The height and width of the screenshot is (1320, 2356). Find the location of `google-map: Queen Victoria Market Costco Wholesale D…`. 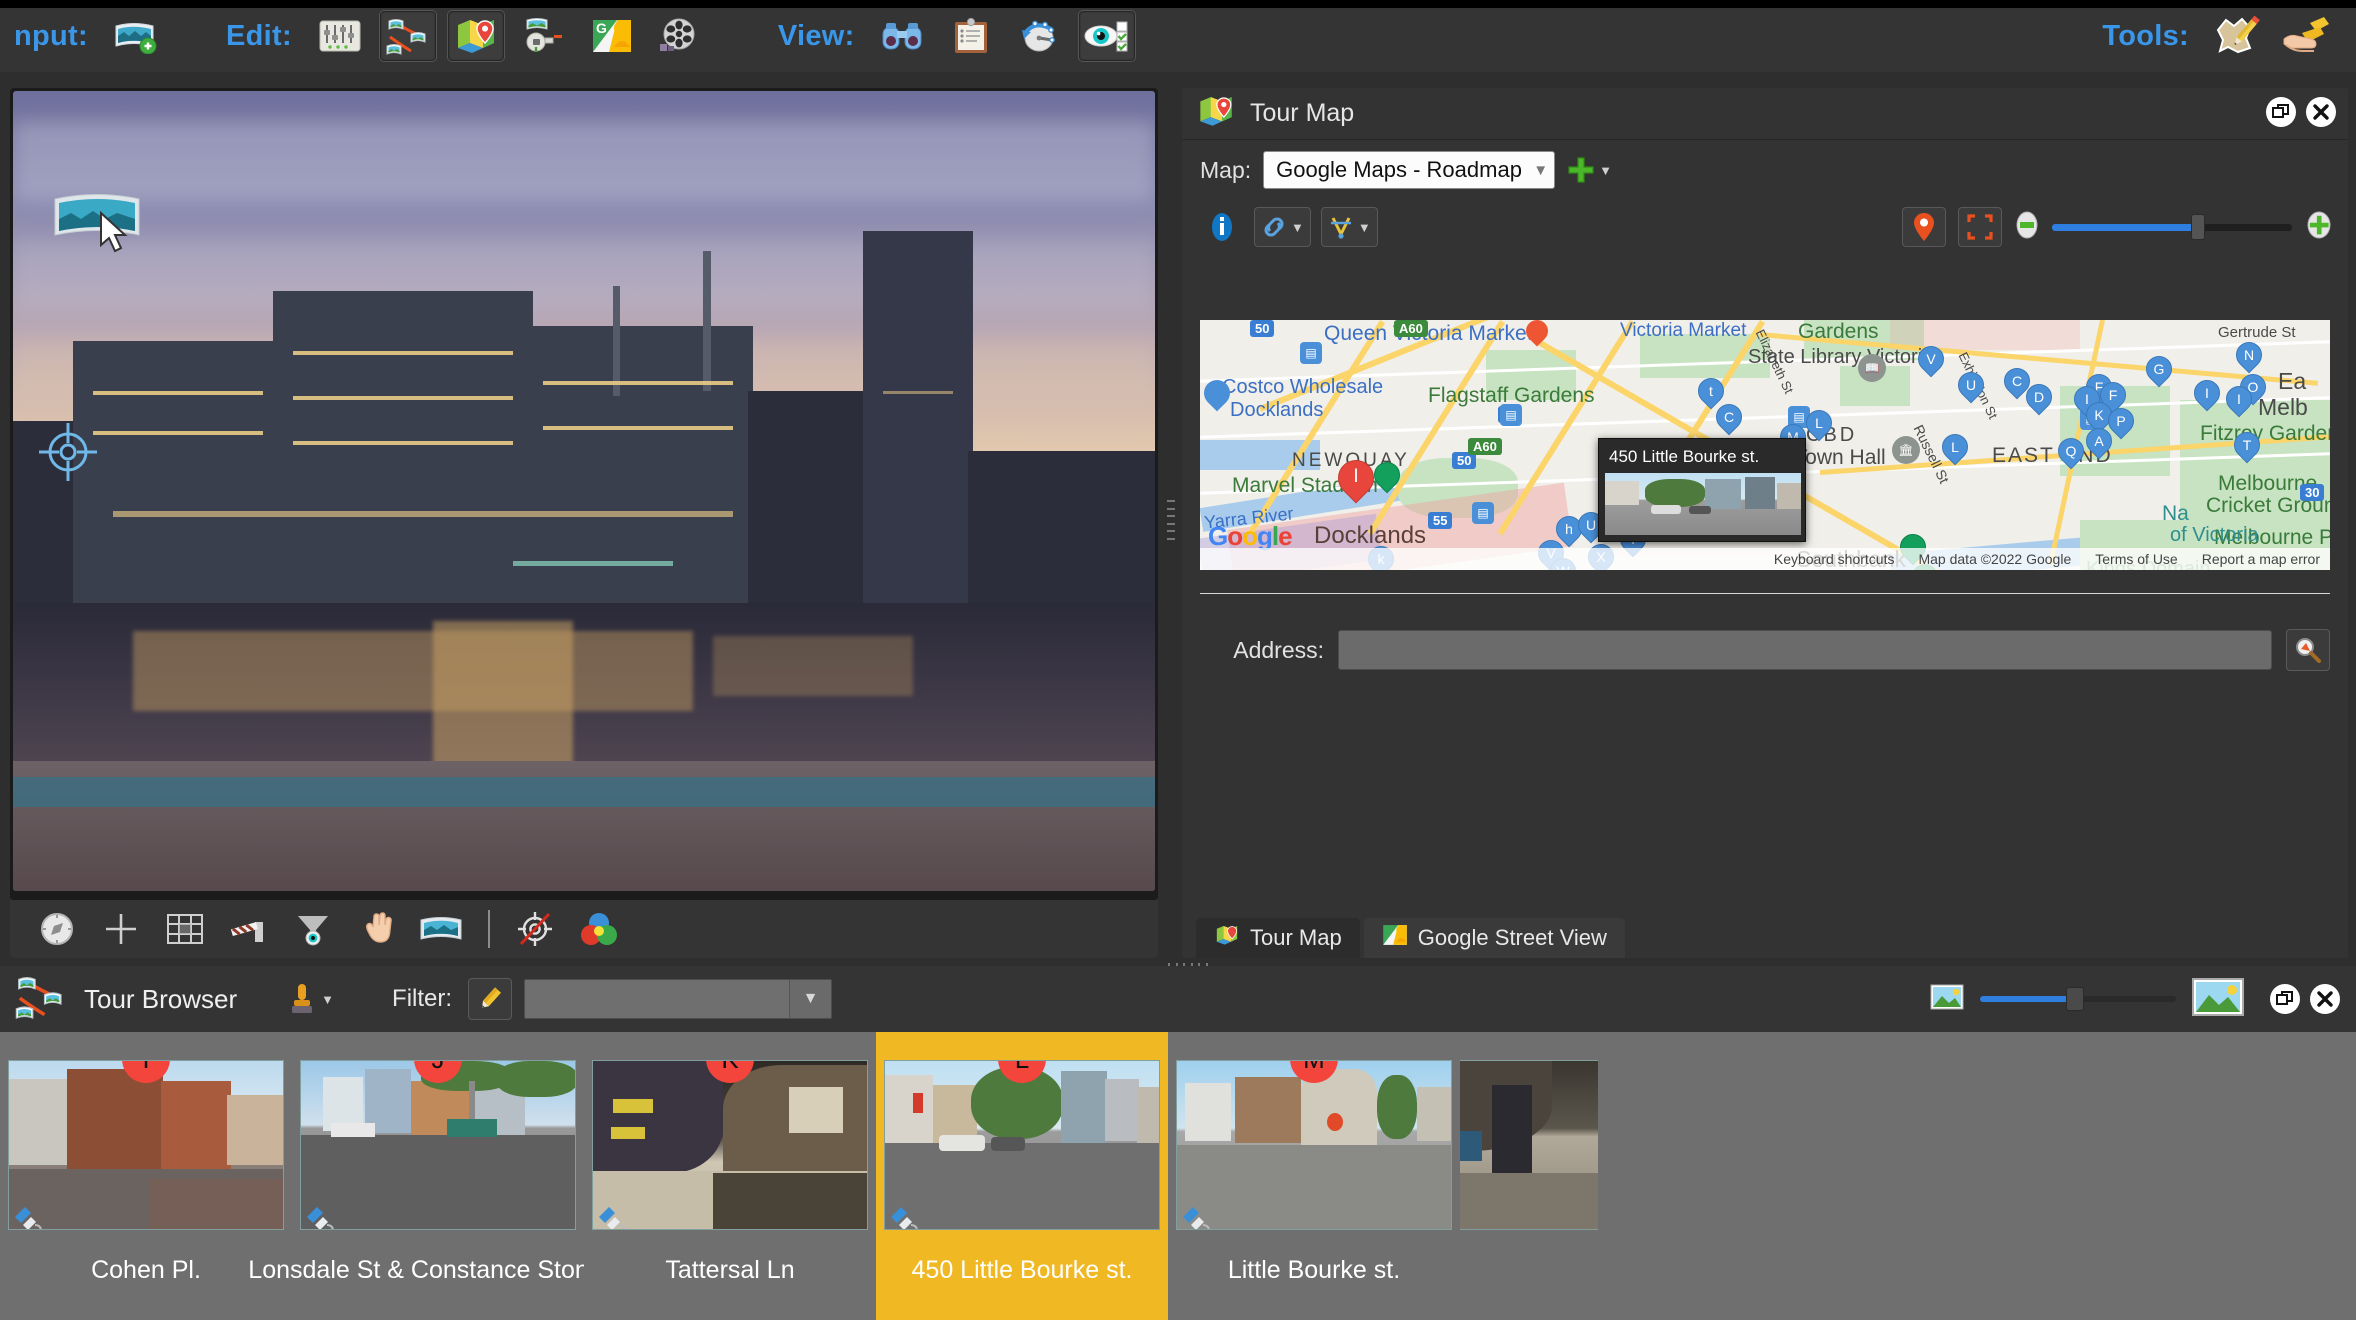

google-map: Queen Victoria Market Costco Wholesale D… is located at coordinates (1765, 445).